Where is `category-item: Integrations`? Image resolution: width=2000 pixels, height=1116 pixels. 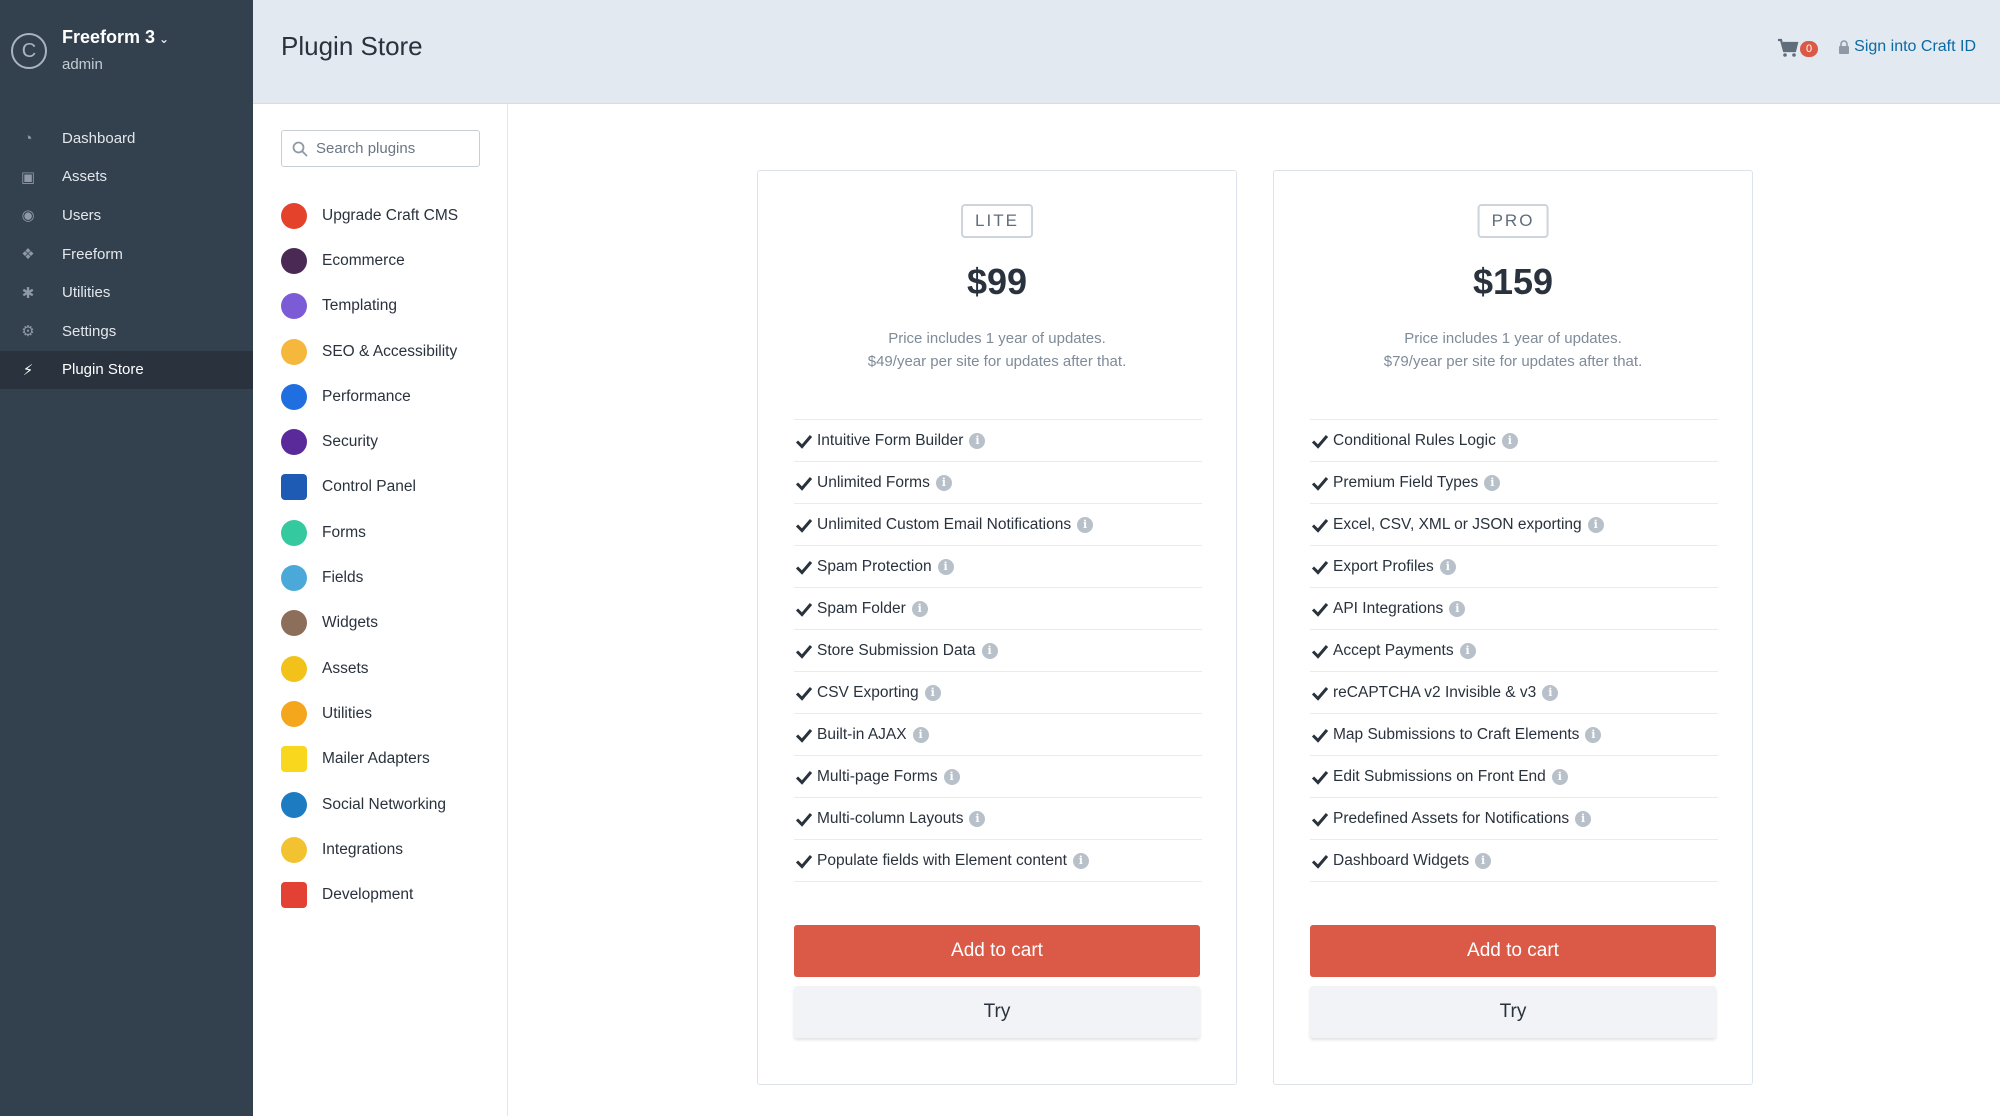
category-item: Integrations is located at coordinates (391, 849).